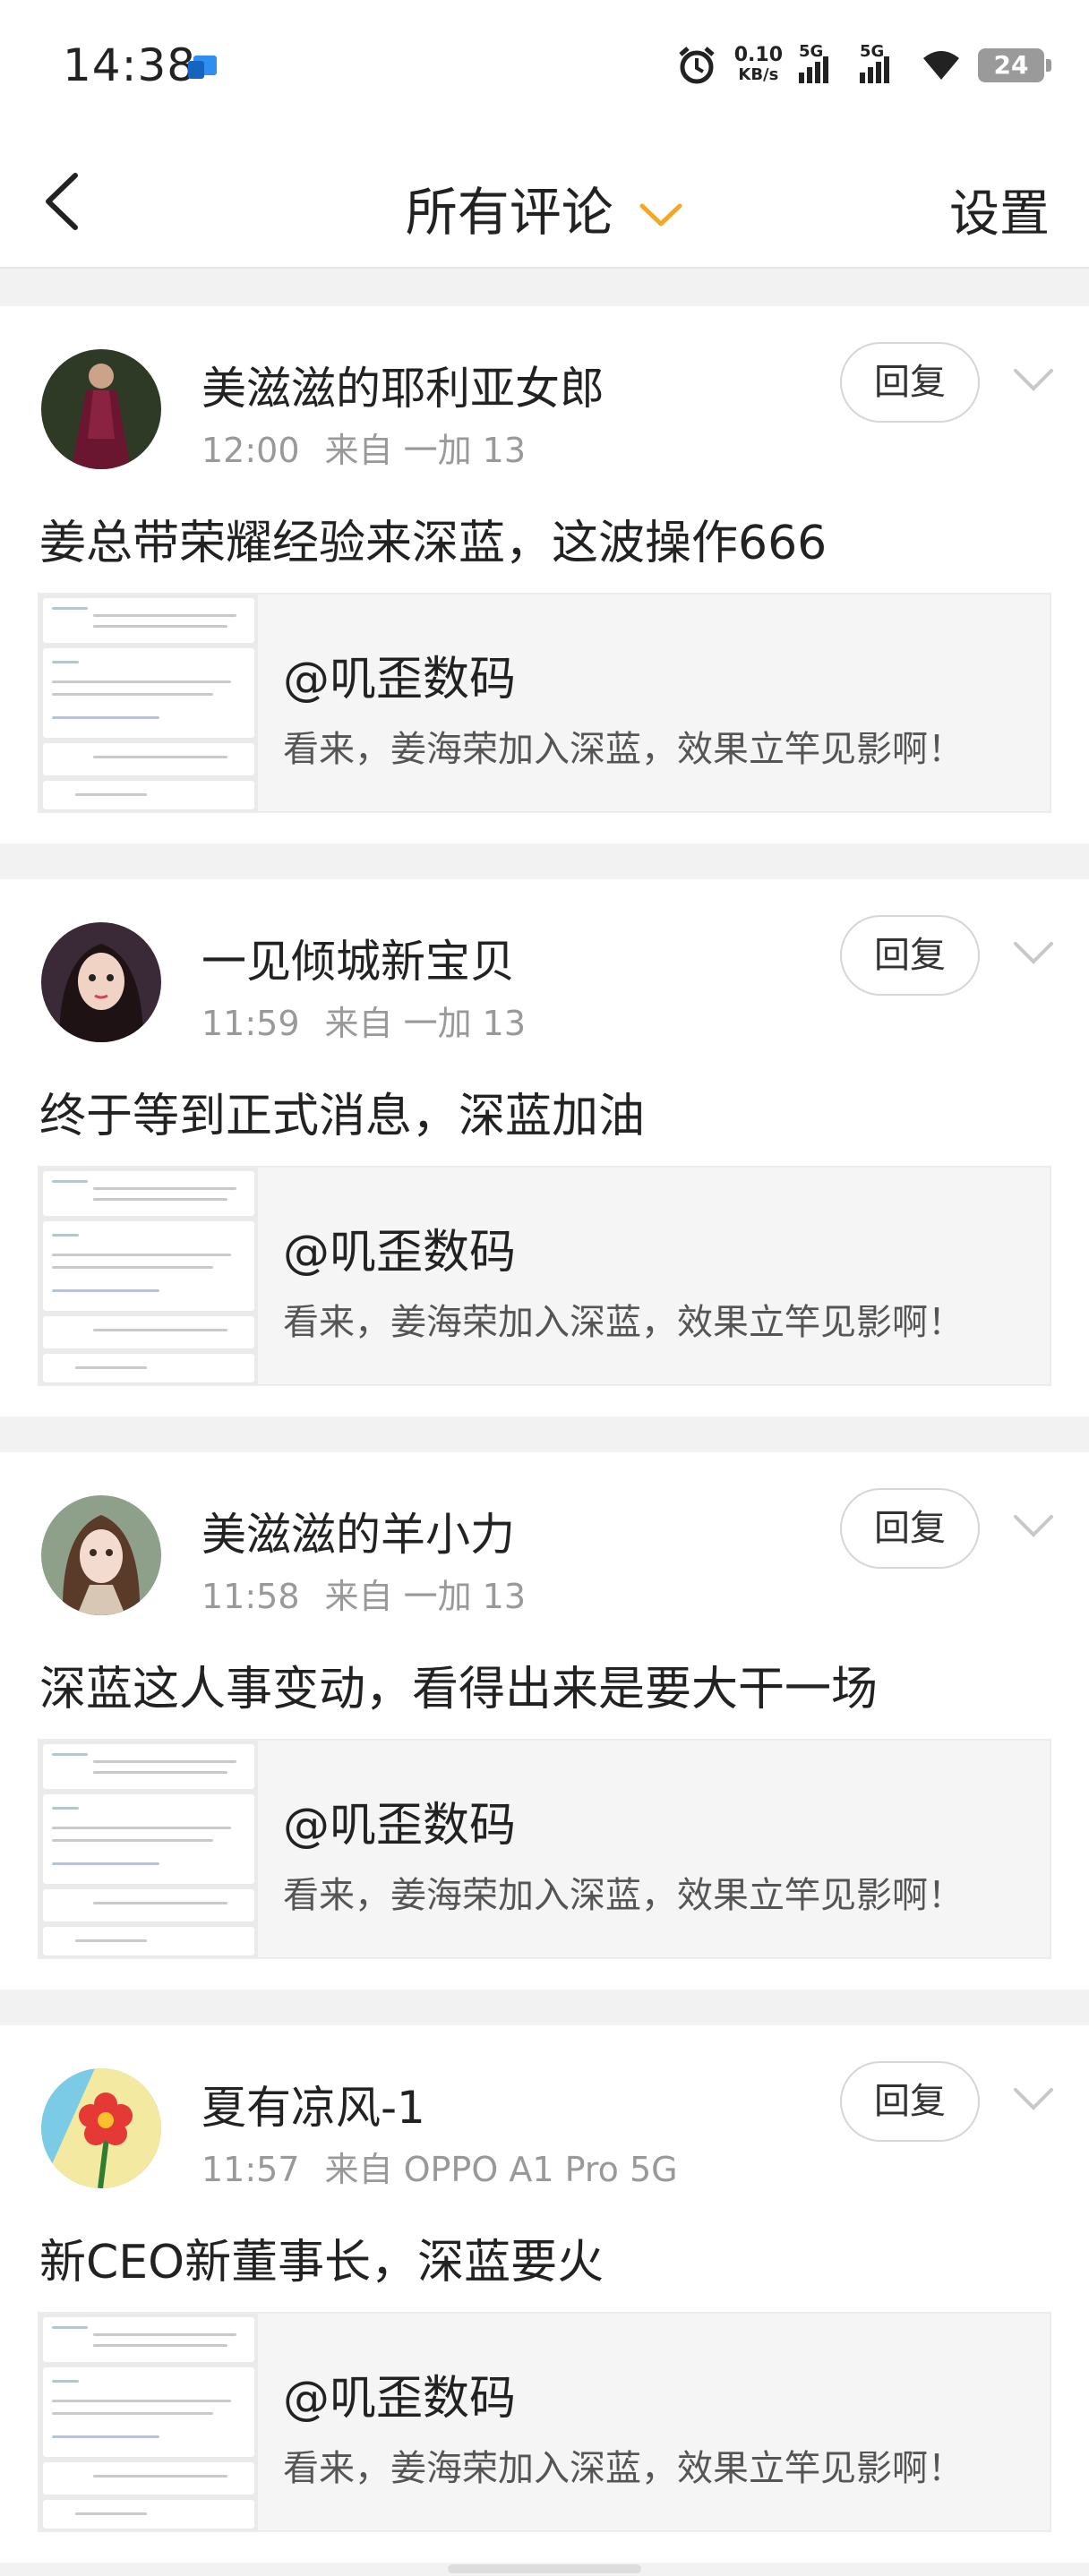 The image size is (1089, 2576). I want to click on app-notification-icon, so click(203, 67).